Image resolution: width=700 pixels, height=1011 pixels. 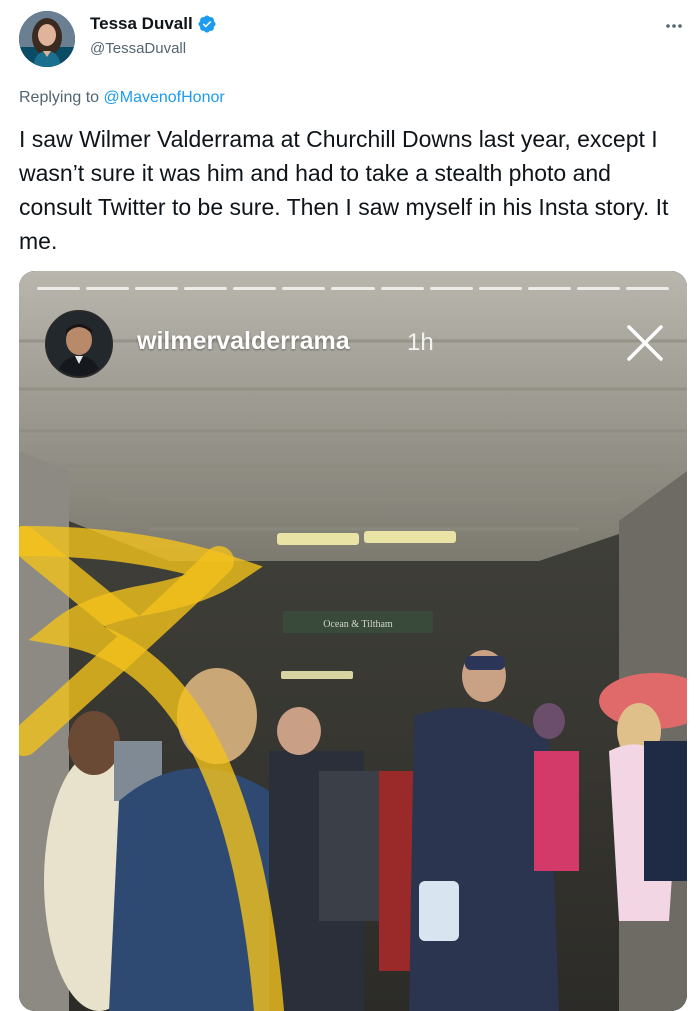 I want to click on replying-to-line: Replying to @MavenofHonor, so click(x=122, y=98).